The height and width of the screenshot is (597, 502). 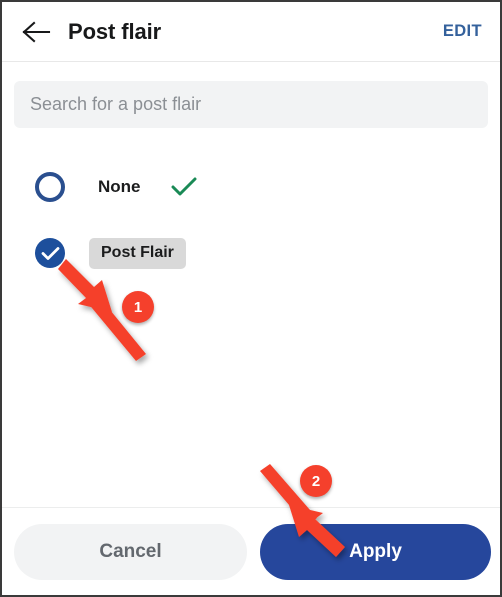 What do you see at coordinates (316, 481) in the screenshot?
I see `annotation-badge-2: 2` at bounding box center [316, 481].